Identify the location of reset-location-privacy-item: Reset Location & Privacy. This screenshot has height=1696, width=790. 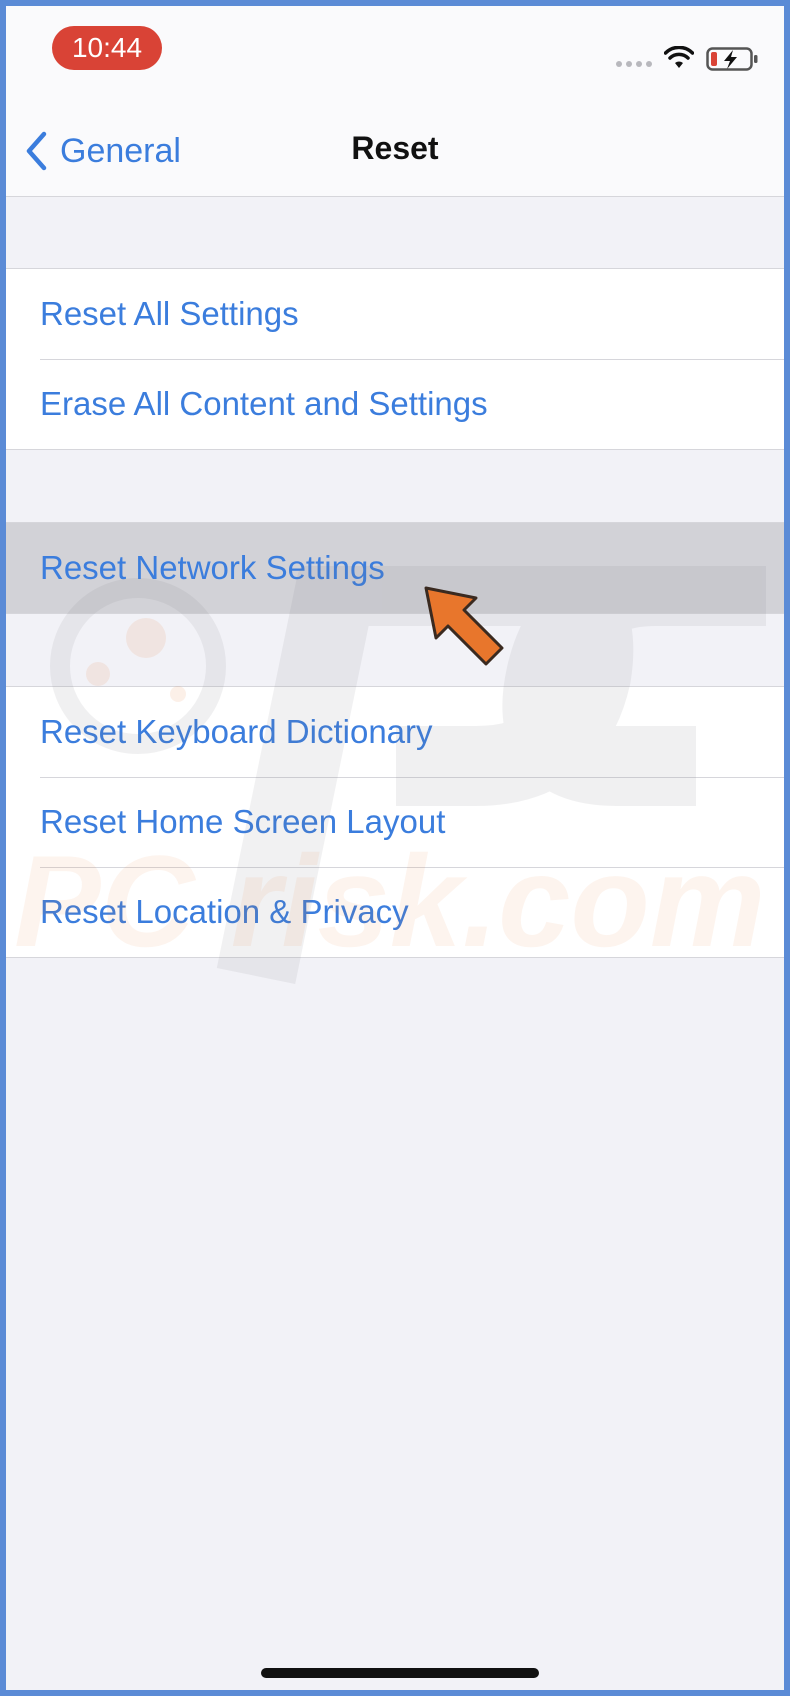
(395, 912).